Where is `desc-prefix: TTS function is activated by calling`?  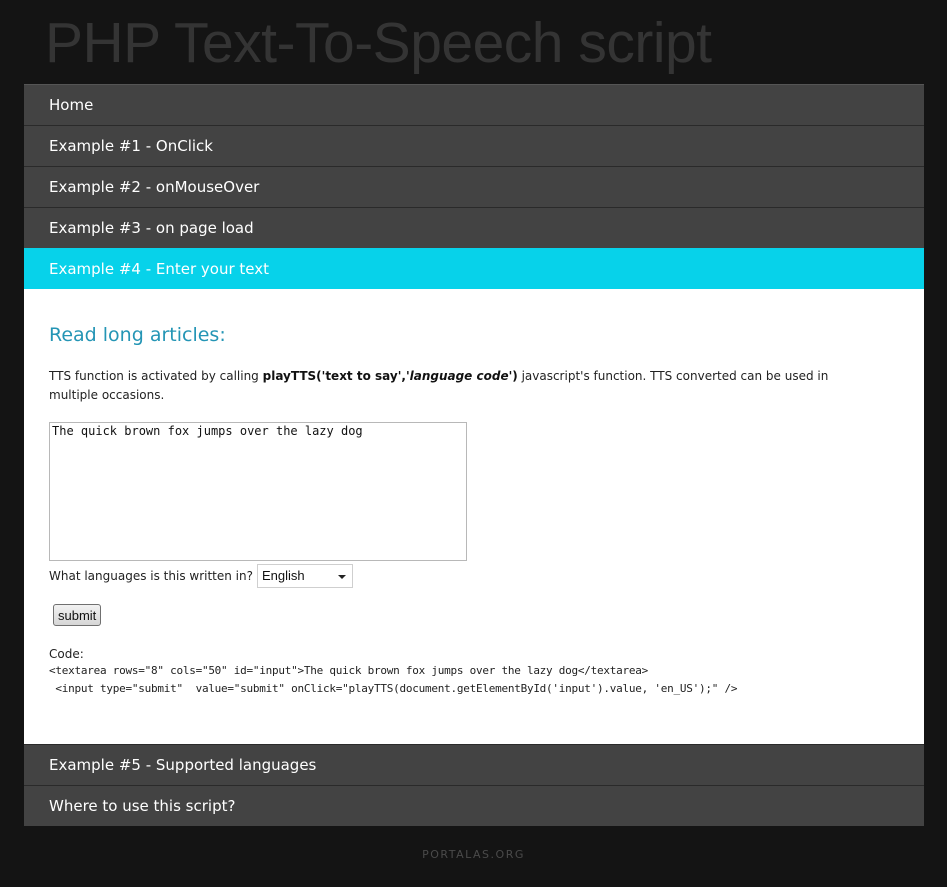 desc-prefix: TTS function is activated by calling is located at coordinates (156, 376).